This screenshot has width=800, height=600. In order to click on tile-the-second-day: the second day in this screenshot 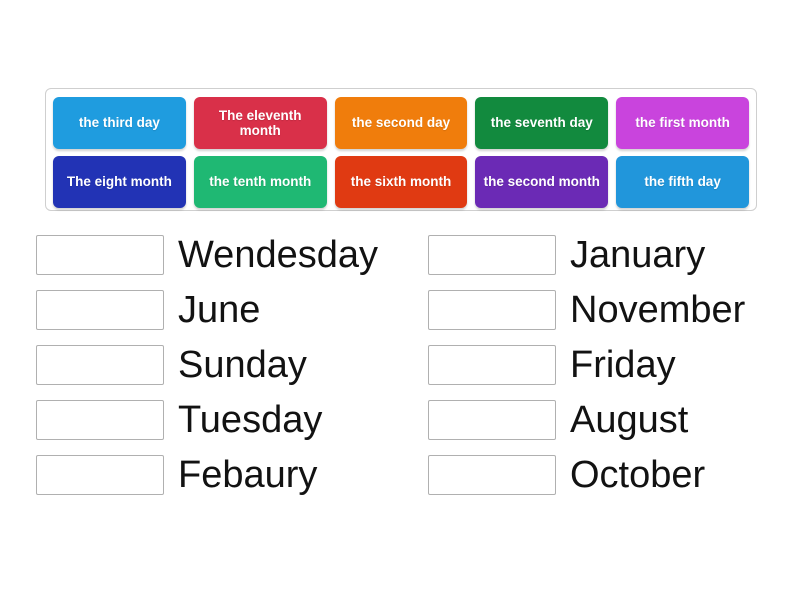, I will do `click(401, 123)`.